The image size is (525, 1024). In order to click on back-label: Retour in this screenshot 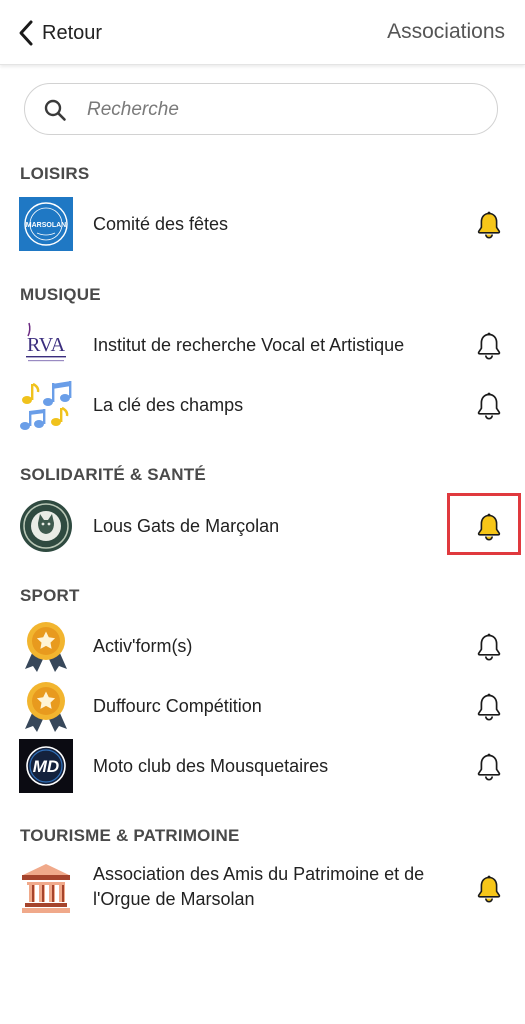, I will do `click(72, 32)`.